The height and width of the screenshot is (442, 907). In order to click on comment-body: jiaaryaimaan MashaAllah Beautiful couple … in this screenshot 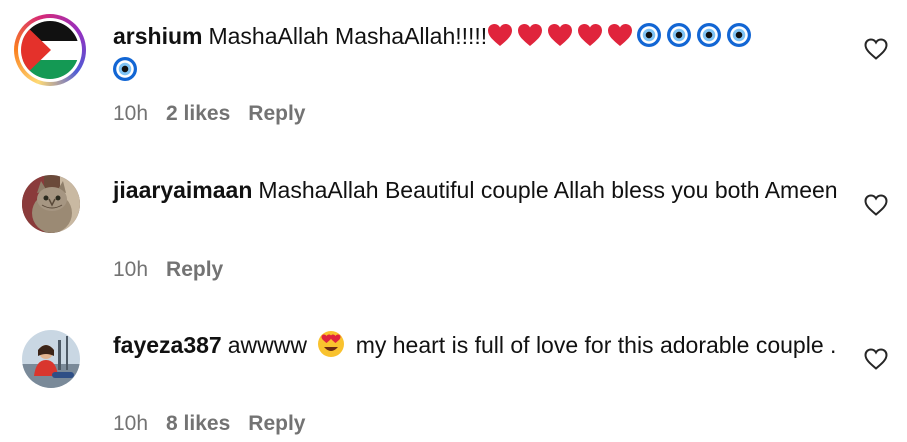, I will do `click(478, 190)`.